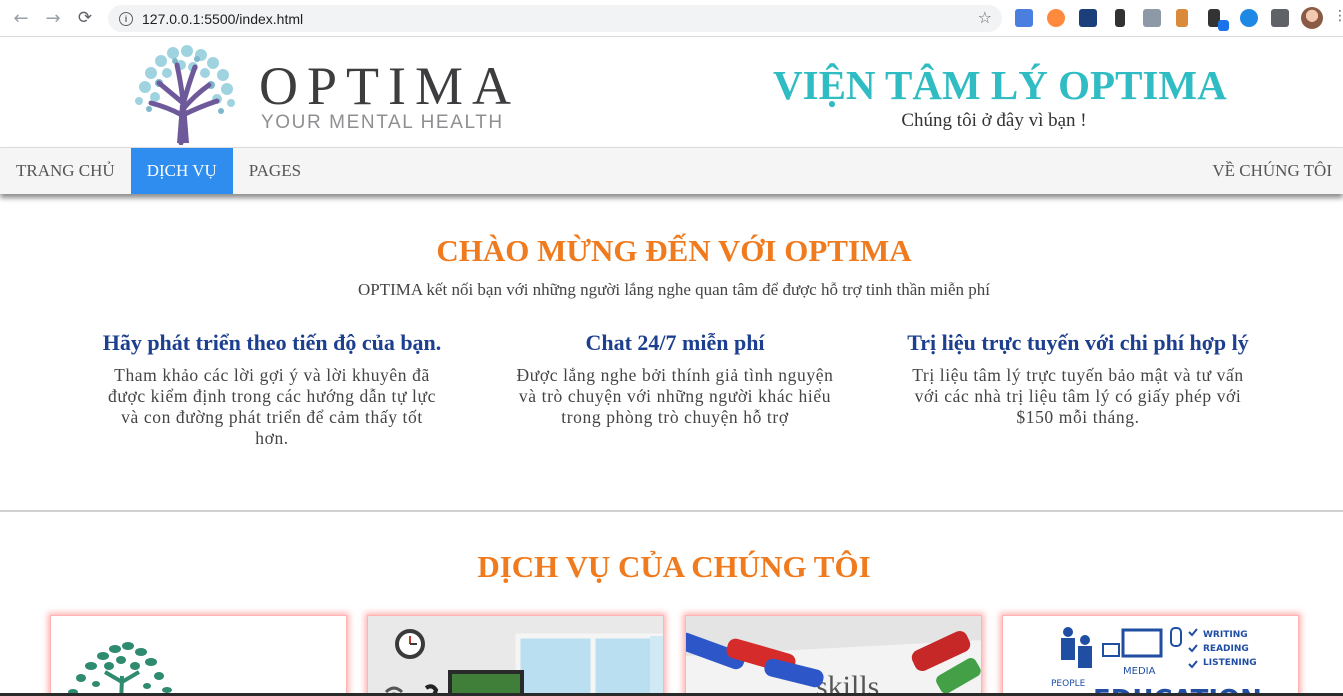  I want to click on address-bar: i 127.0.0.1:5500/index.html ☆, so click(555, 18).